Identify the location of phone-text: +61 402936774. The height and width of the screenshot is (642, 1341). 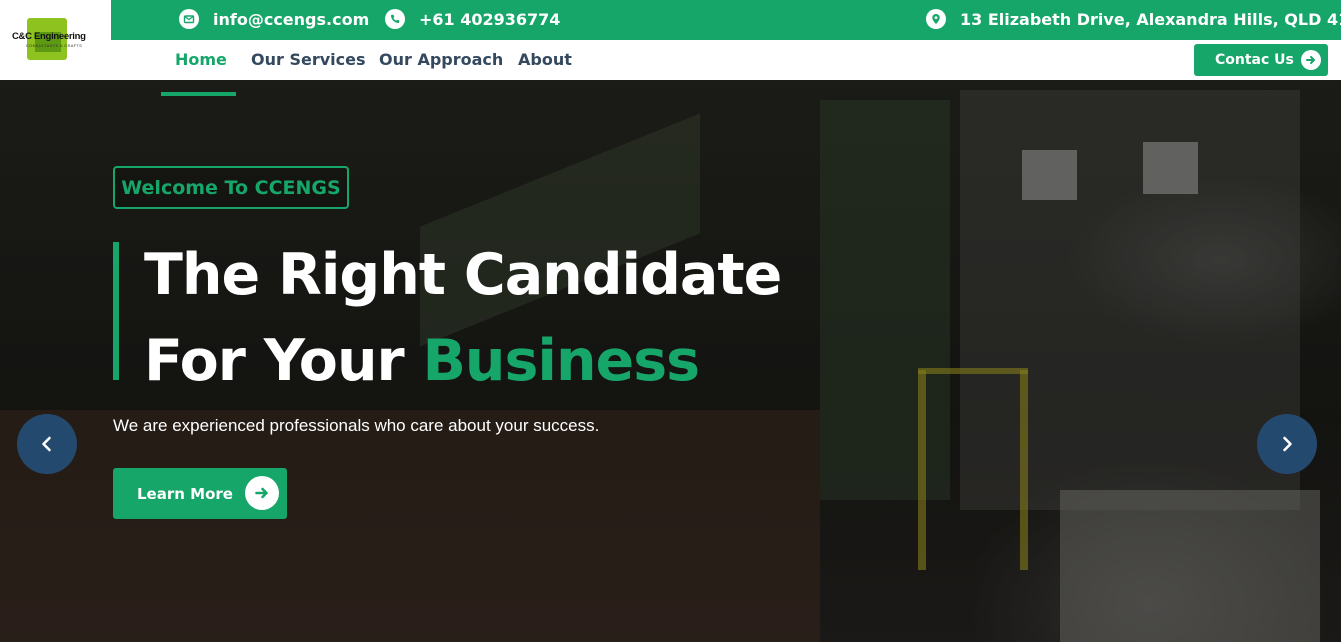
(490, 19).